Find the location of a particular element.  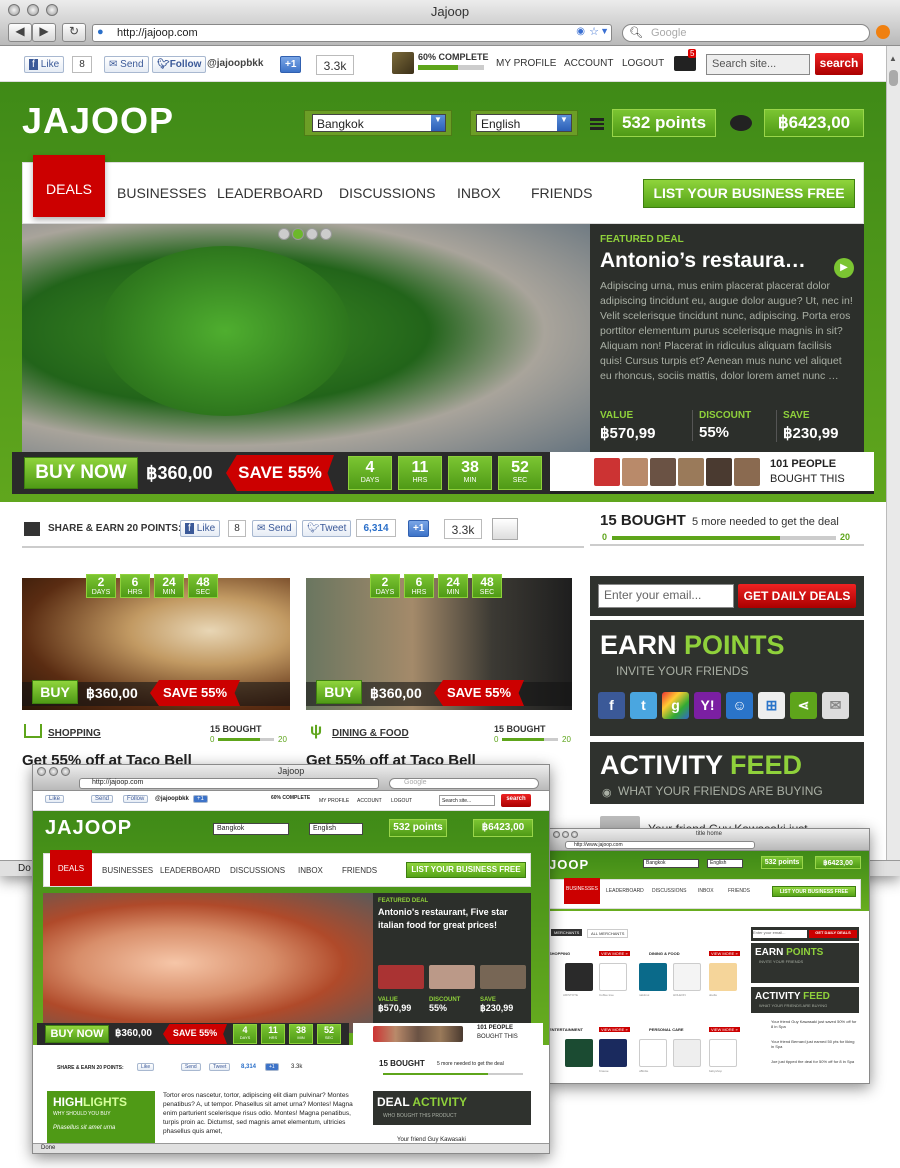

mail-icon is located at coordinates (685, 63).